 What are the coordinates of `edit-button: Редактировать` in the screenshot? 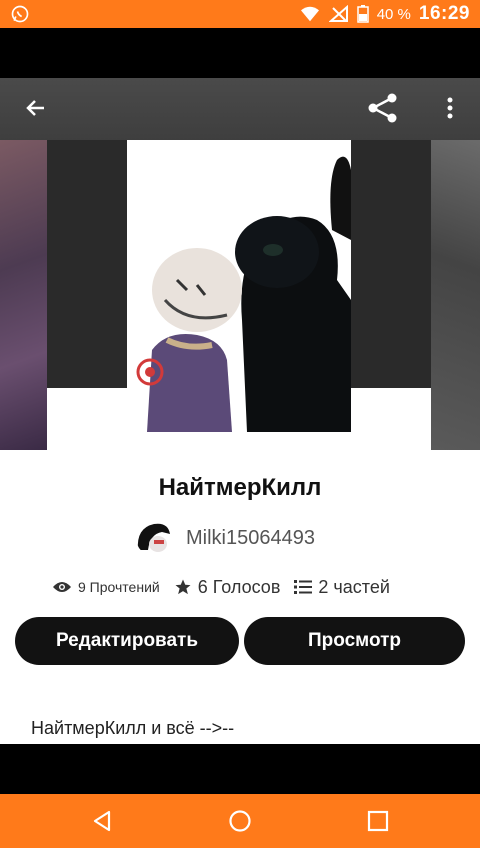 It's located at (127, 641).